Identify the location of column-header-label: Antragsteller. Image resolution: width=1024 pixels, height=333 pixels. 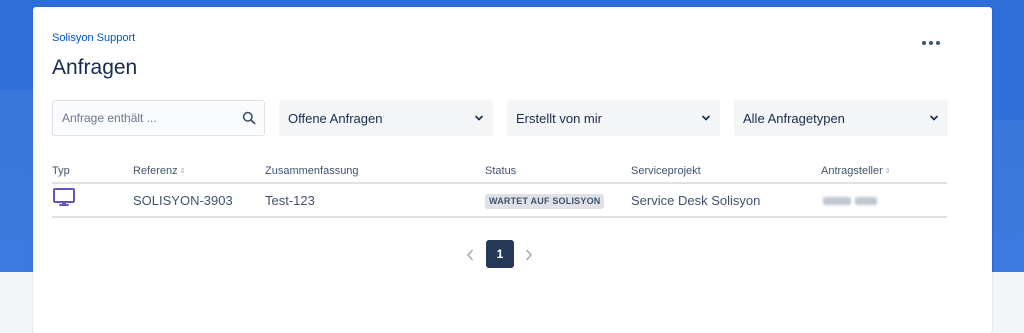
(852, 171).